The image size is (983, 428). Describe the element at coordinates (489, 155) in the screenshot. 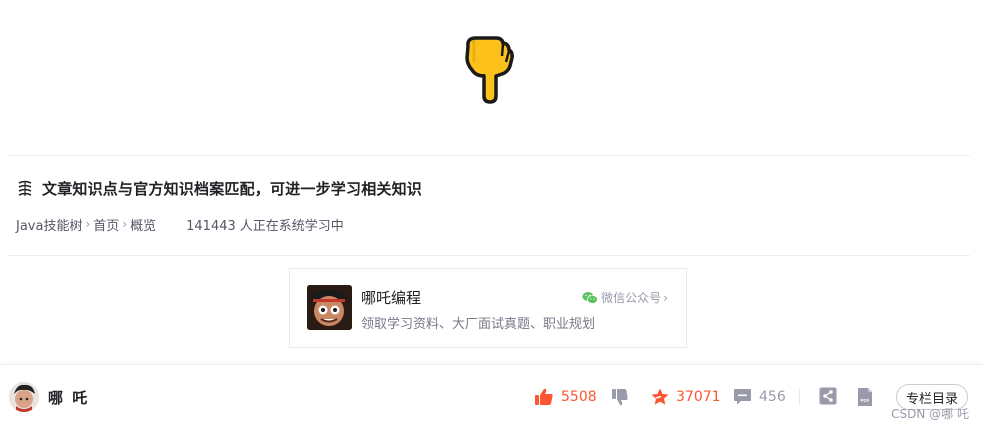

I see `divider-top` at that location.